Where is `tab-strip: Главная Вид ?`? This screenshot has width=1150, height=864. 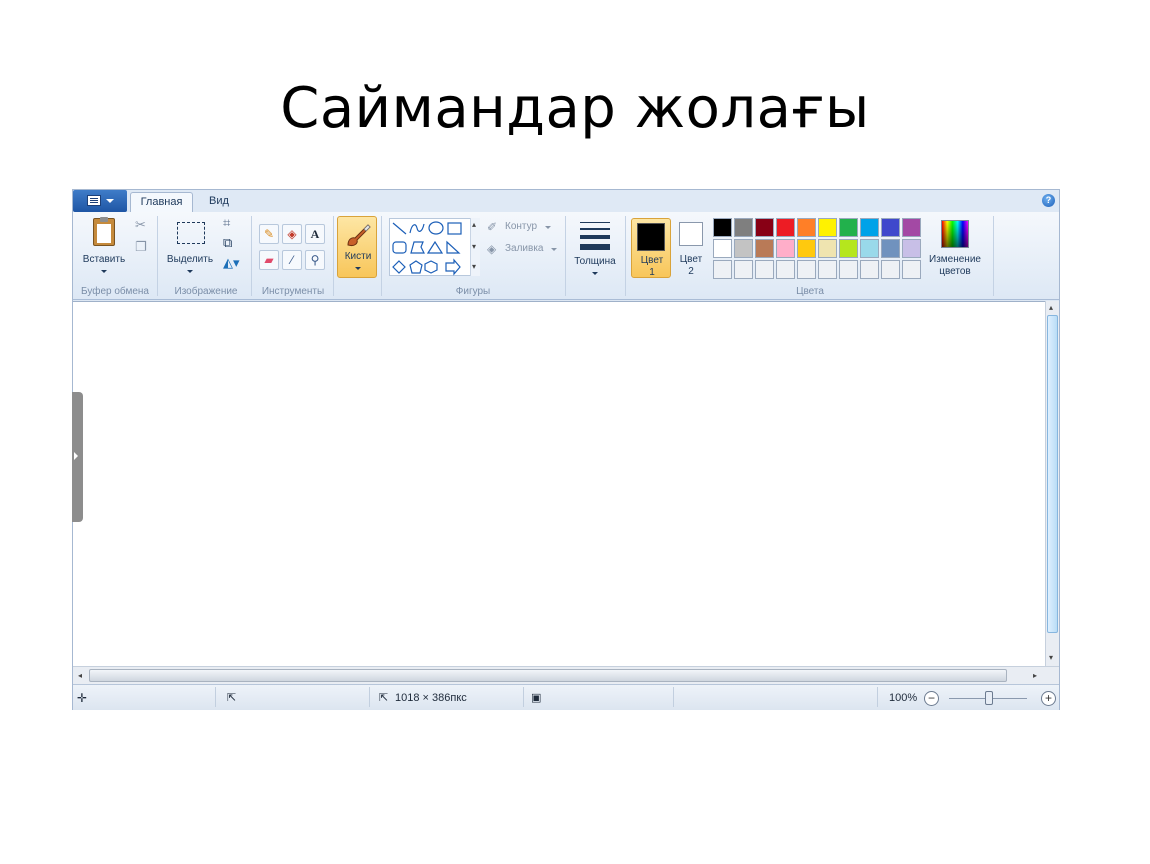 tab-strip: Главная Вид ? is located at coordinates (566, 201).